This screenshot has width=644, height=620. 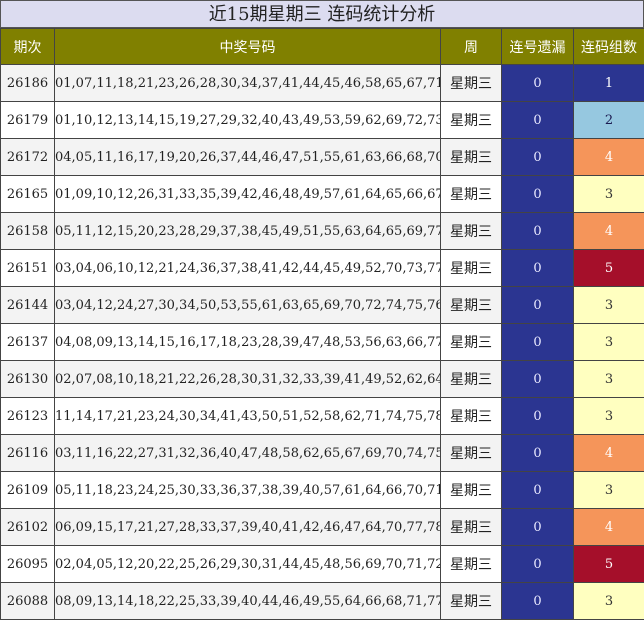 I want to click on issue-cell: 26172, so click(x=28, y=157).